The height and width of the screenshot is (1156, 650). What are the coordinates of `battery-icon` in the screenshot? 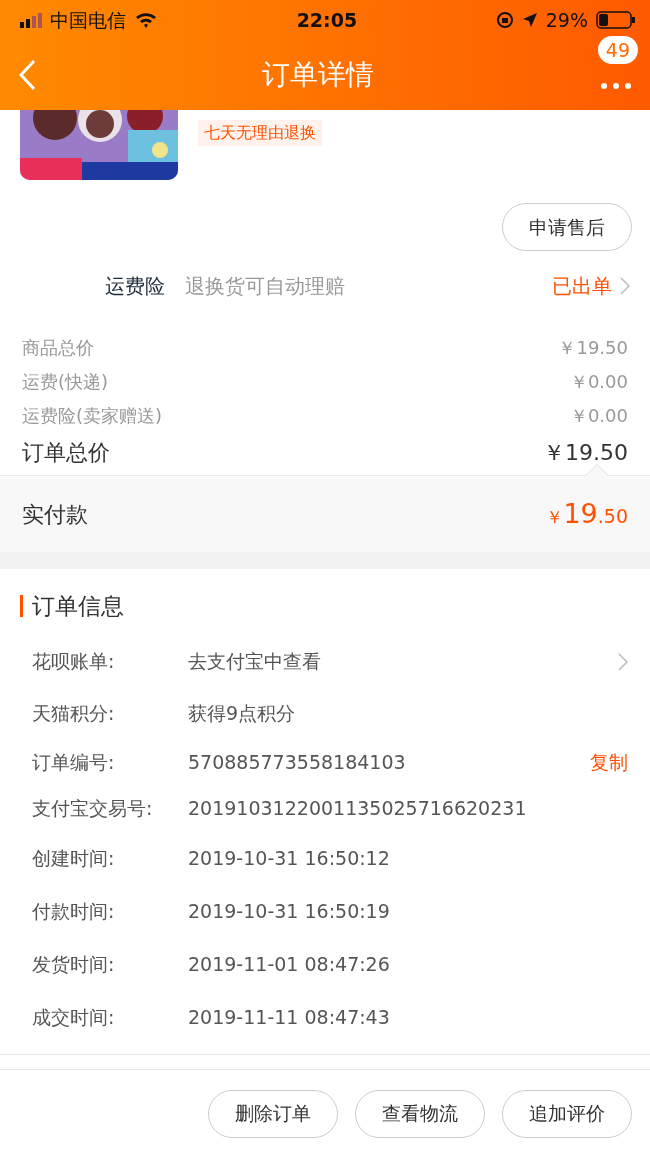 It's located at (616, 20).